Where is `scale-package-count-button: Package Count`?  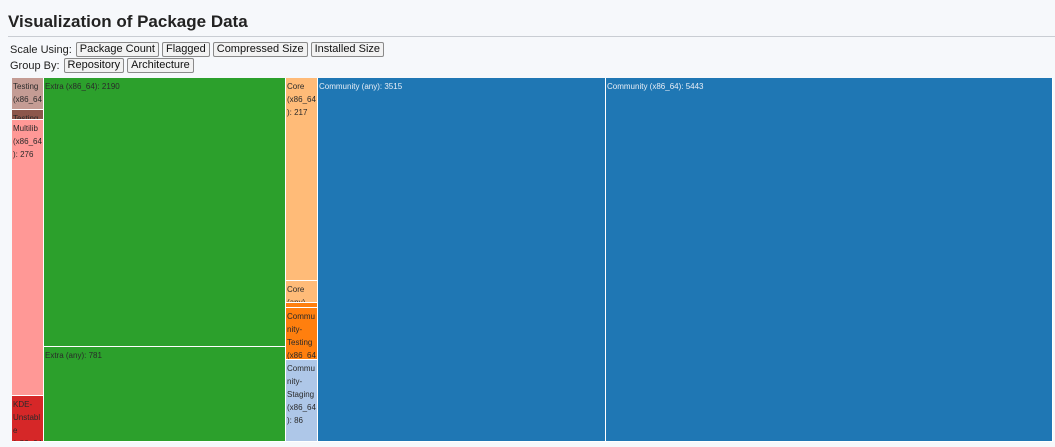 scale-package-count-button: Package Count is located at coordinates (117, 49).